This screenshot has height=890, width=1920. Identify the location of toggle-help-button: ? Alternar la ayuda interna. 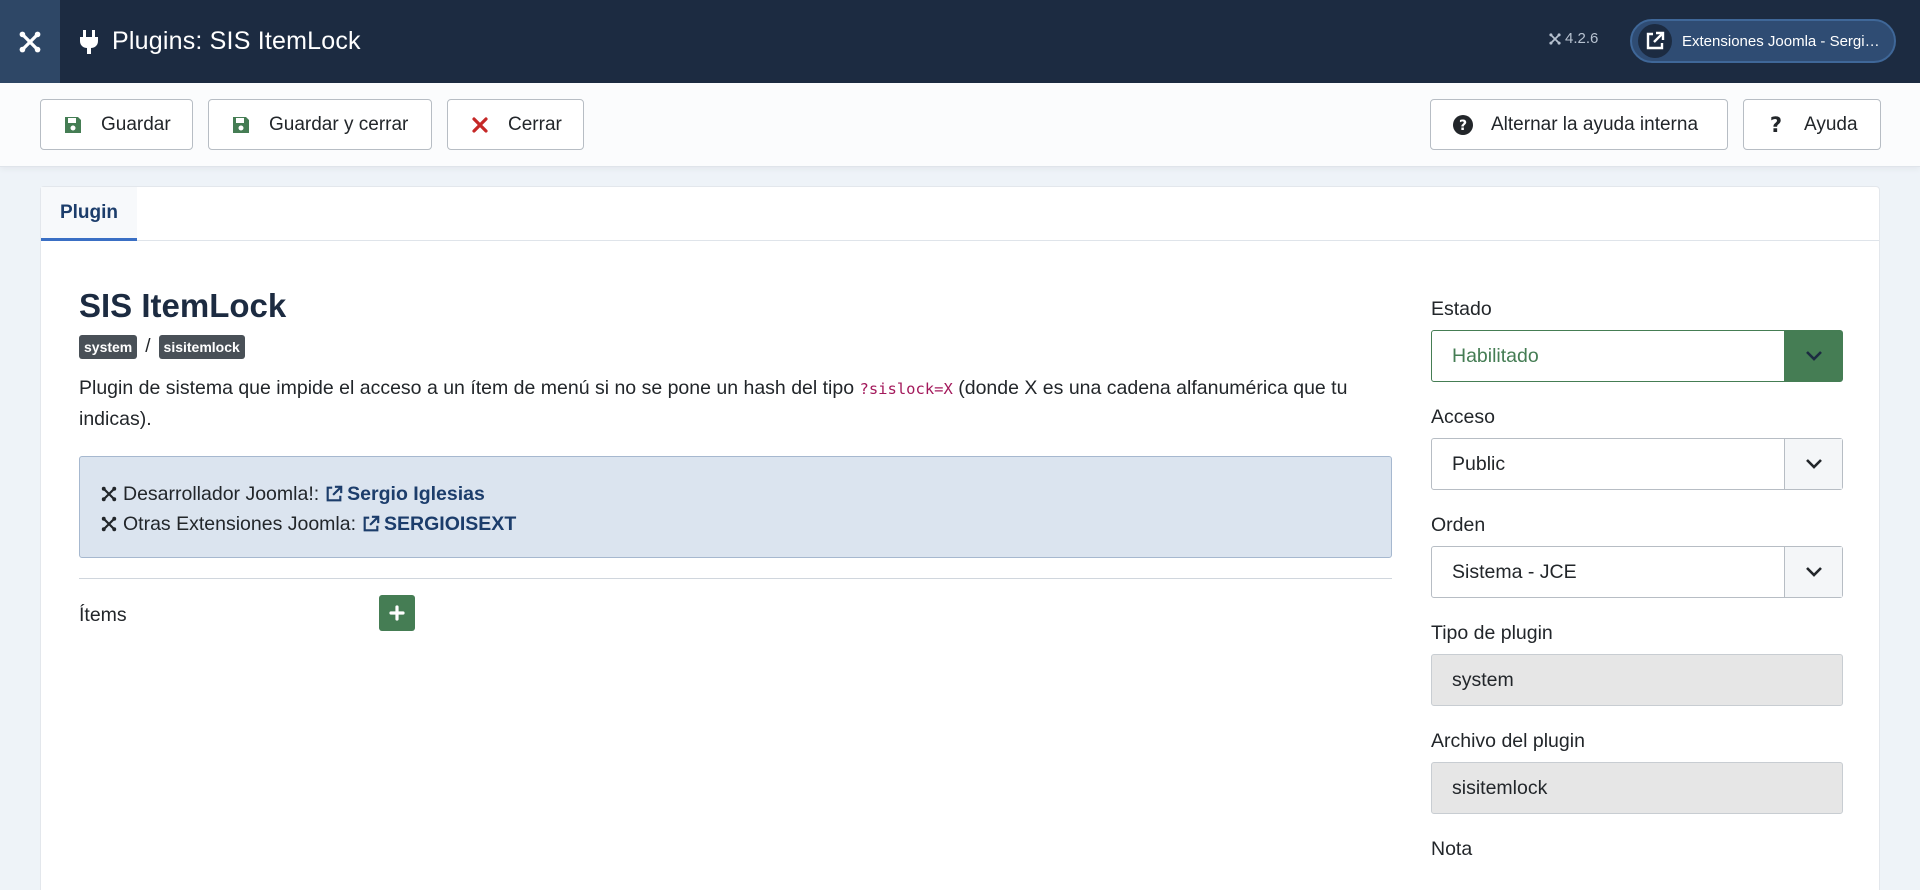
(1579, 124).